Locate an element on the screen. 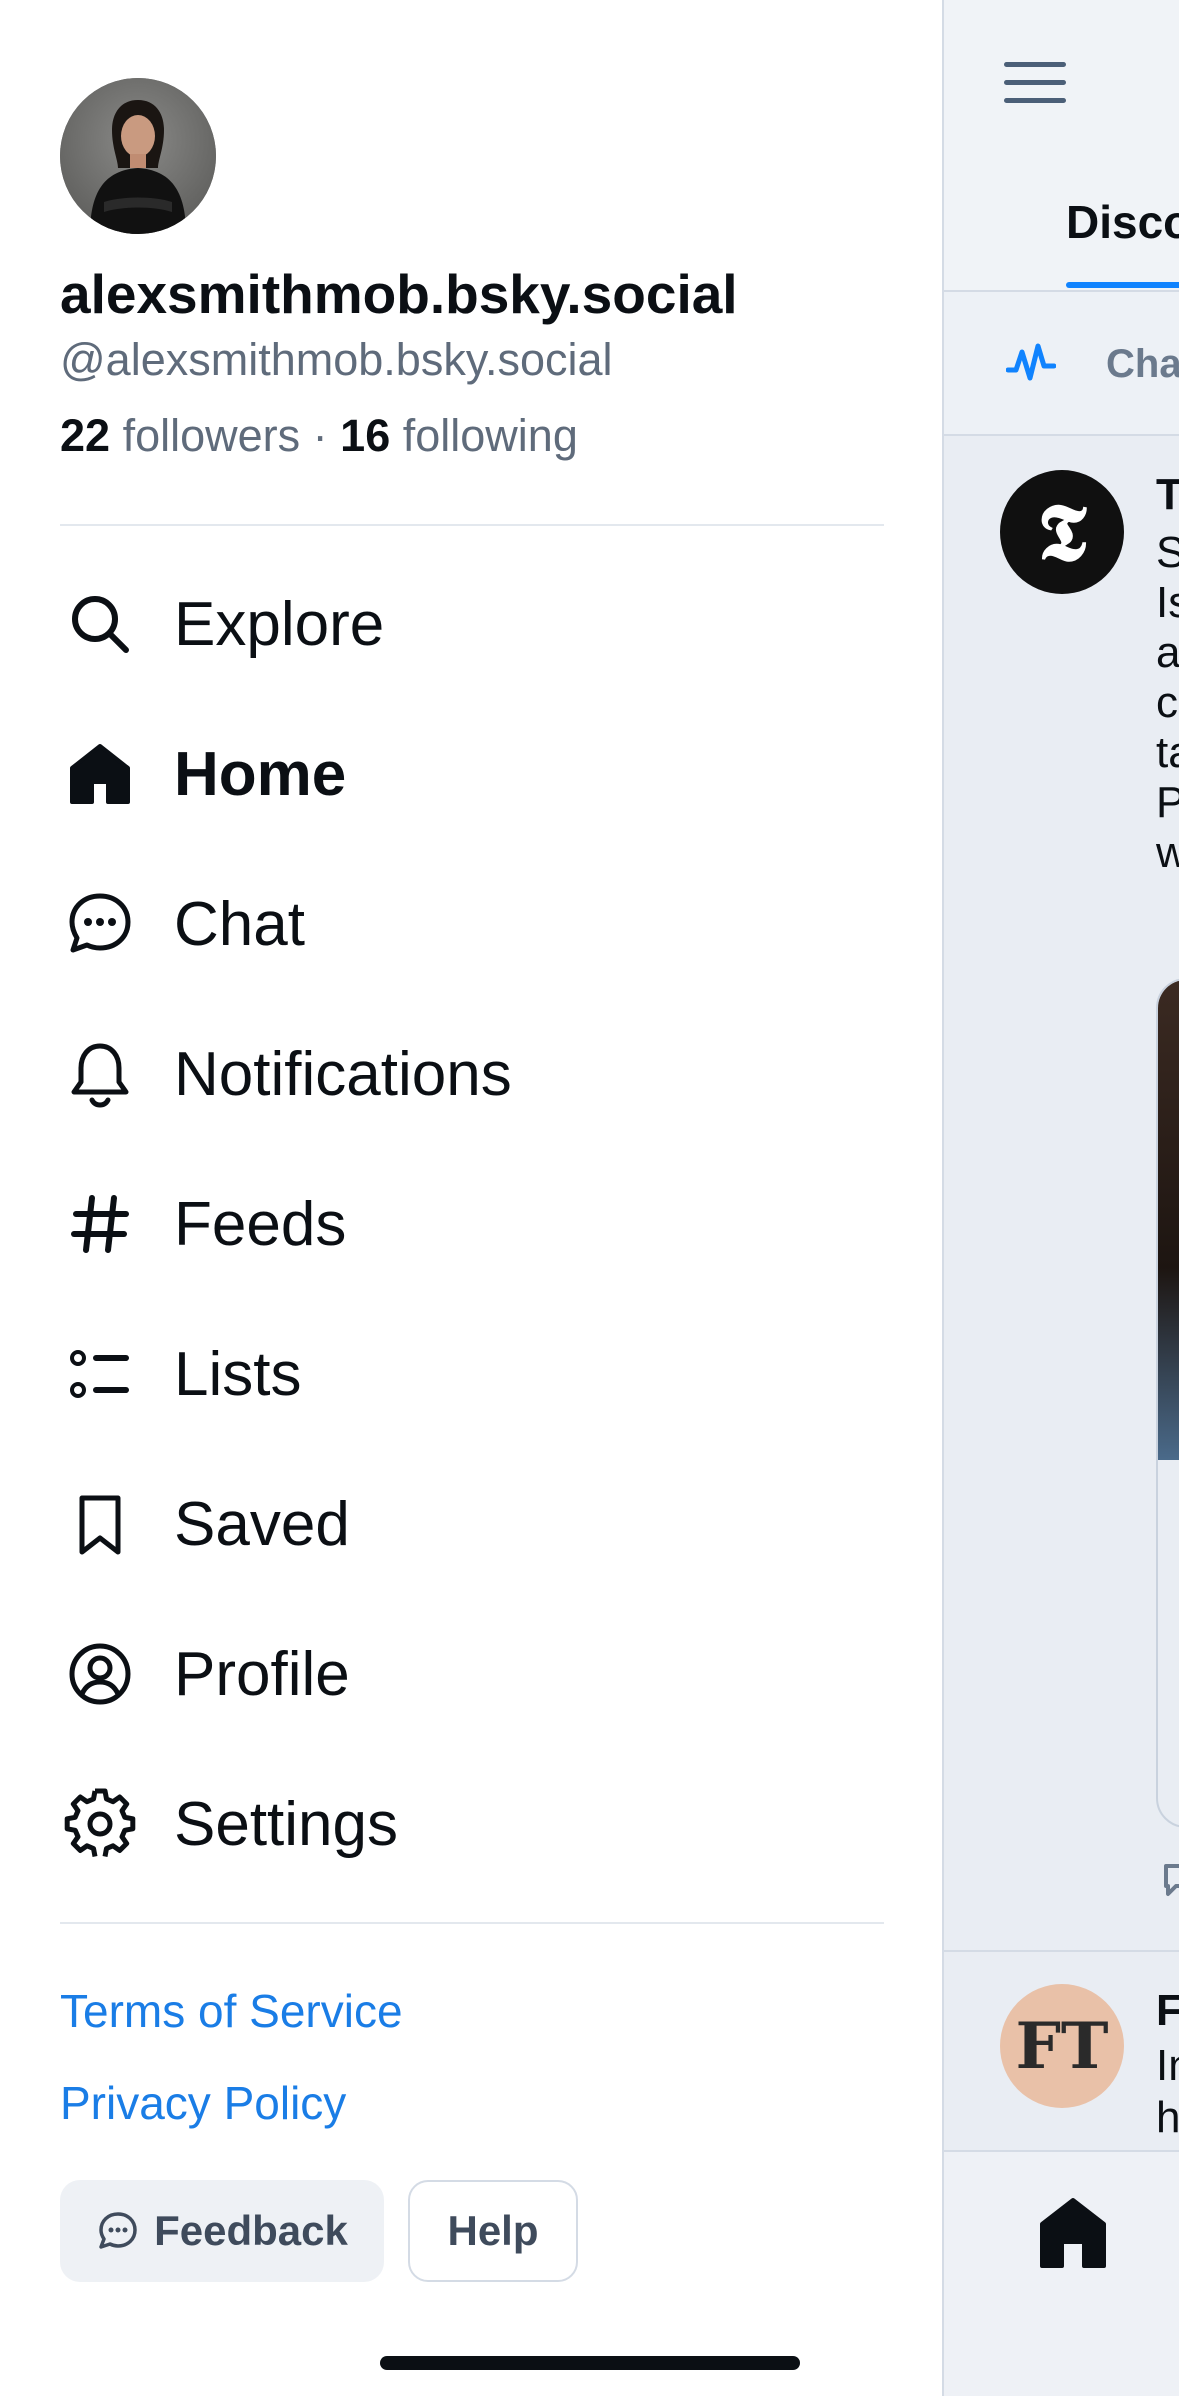  nav-item-home: Home is located at coordinates (472, 774).